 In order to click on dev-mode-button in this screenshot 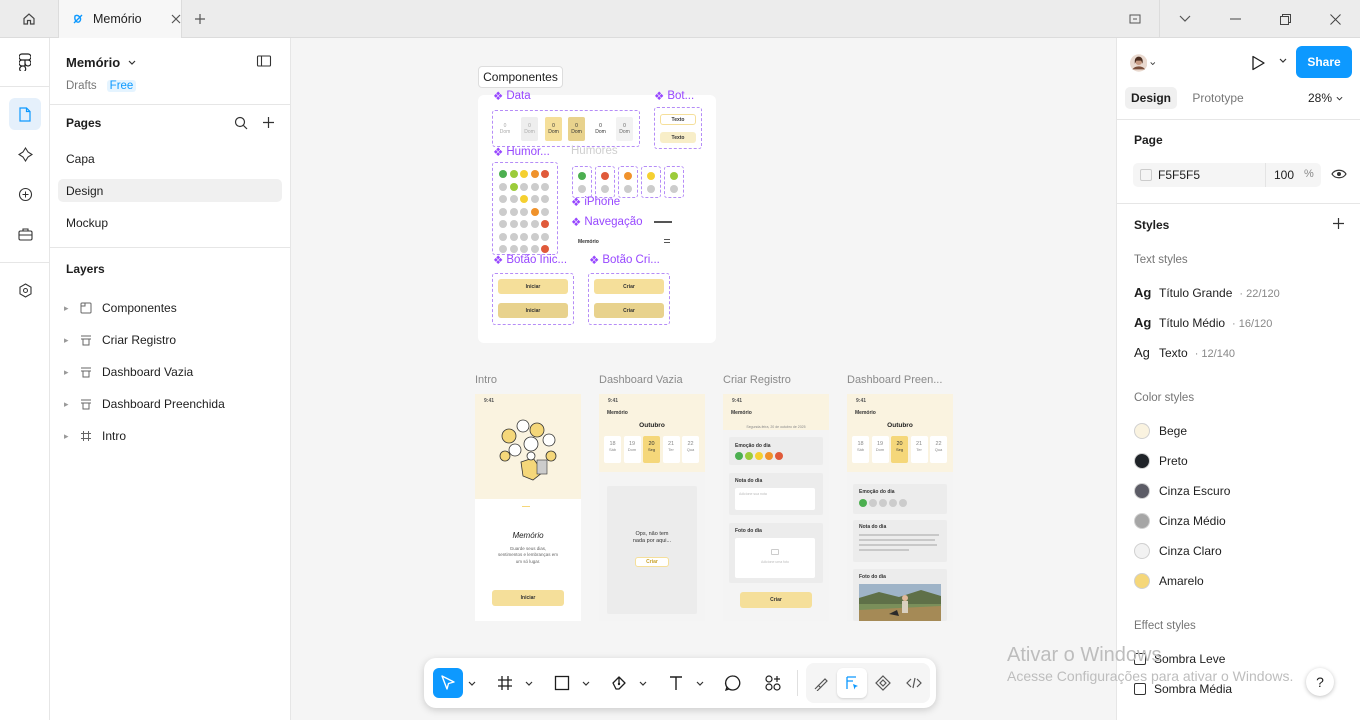, I will do `click(25, 290)`.